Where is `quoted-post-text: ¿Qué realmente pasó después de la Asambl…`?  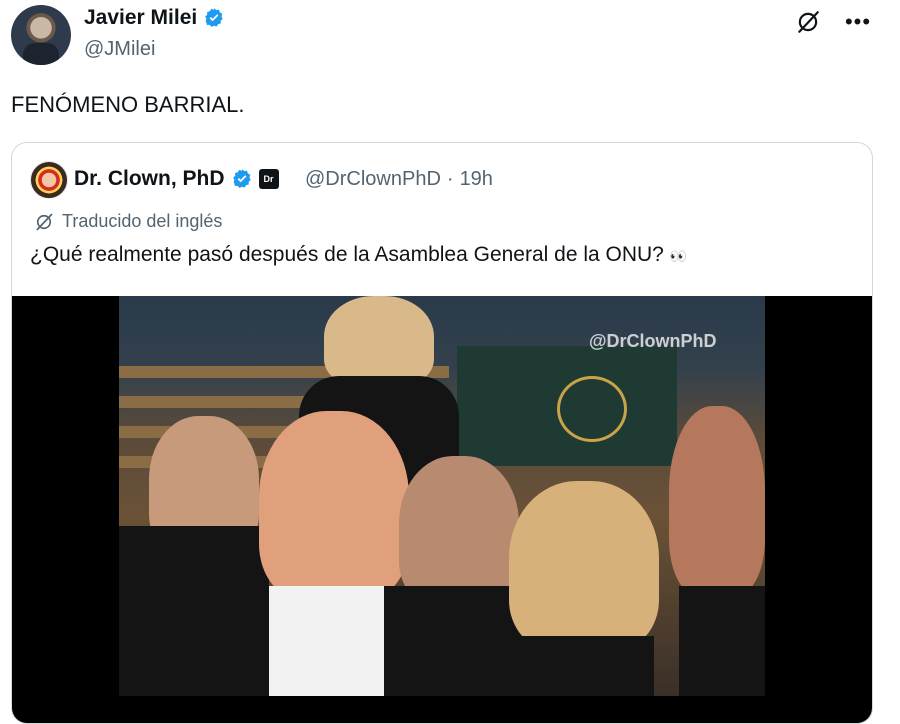 quoted-post-text: ¿Qué realmente pasó después de la Asambl… is located at coordinates (359, 255).